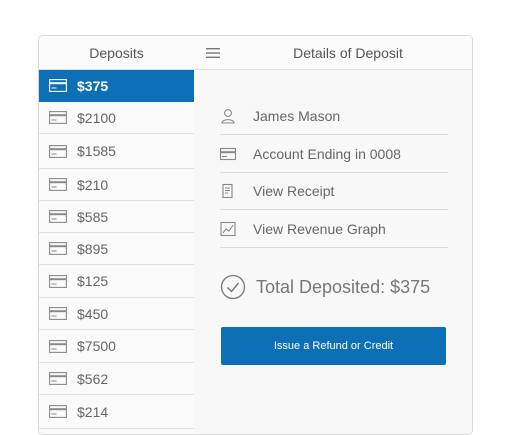 The height and width of the screenshot is (435, 516). What do you see at coordinates (116, 86) in the screenshot?
I see `deposit-item: $375` at bounding box center [116, 86].